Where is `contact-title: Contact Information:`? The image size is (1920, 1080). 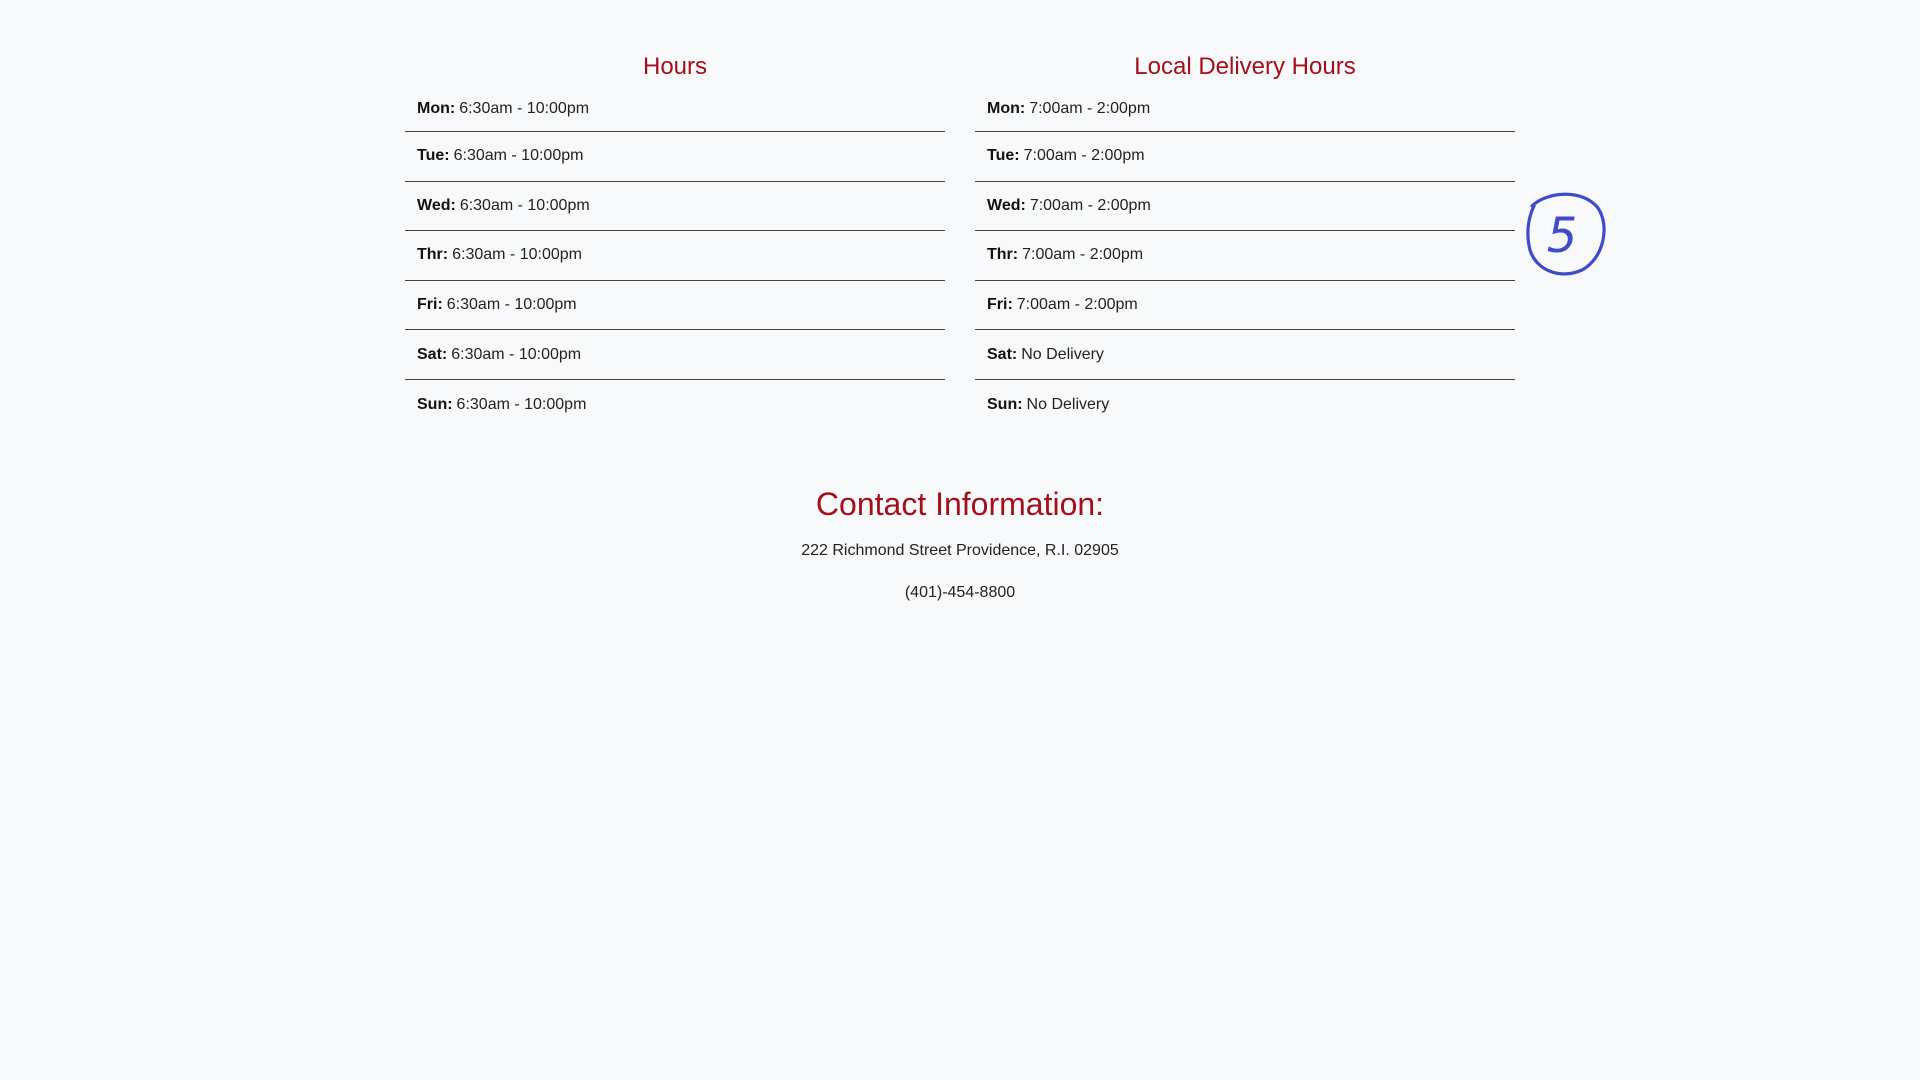
contact-title: Contact Information: is located at coordinates (960, 504).